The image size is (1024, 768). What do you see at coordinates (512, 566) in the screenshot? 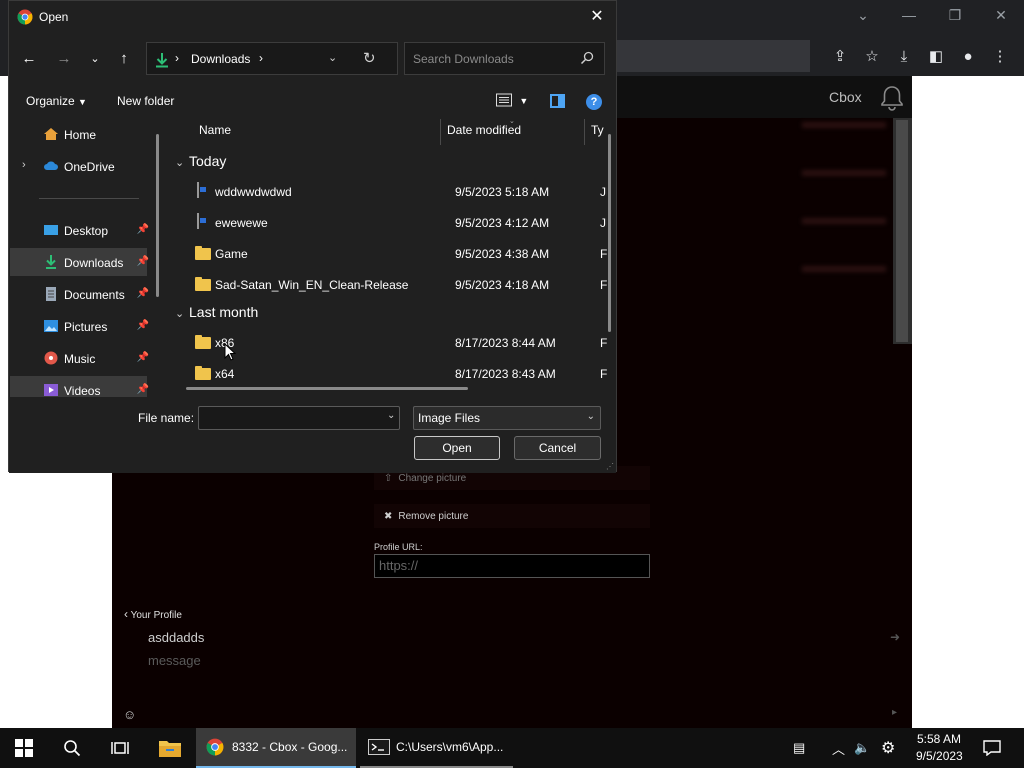
I see `profile-url-input: https://` at bounding box center [512, 566].